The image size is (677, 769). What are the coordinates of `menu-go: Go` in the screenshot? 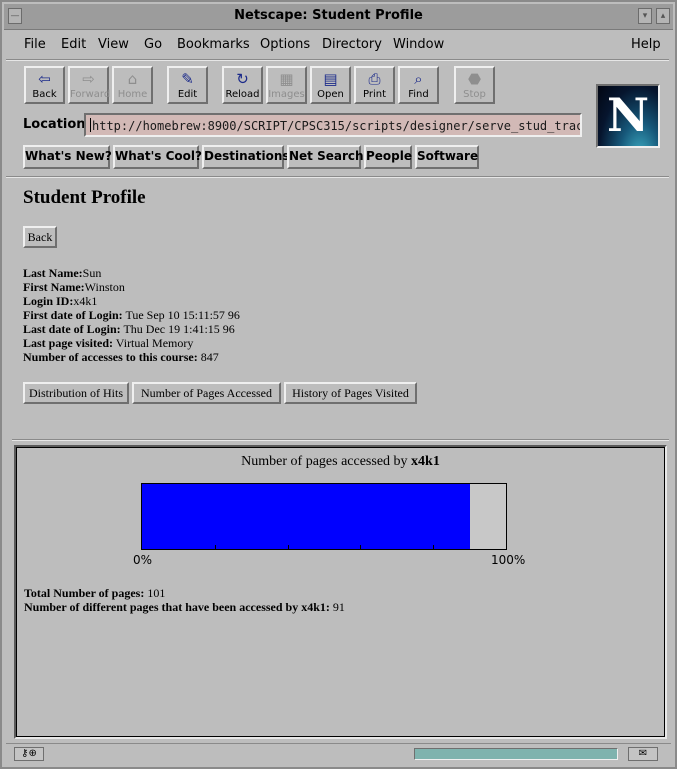 It's located at (153, 44).